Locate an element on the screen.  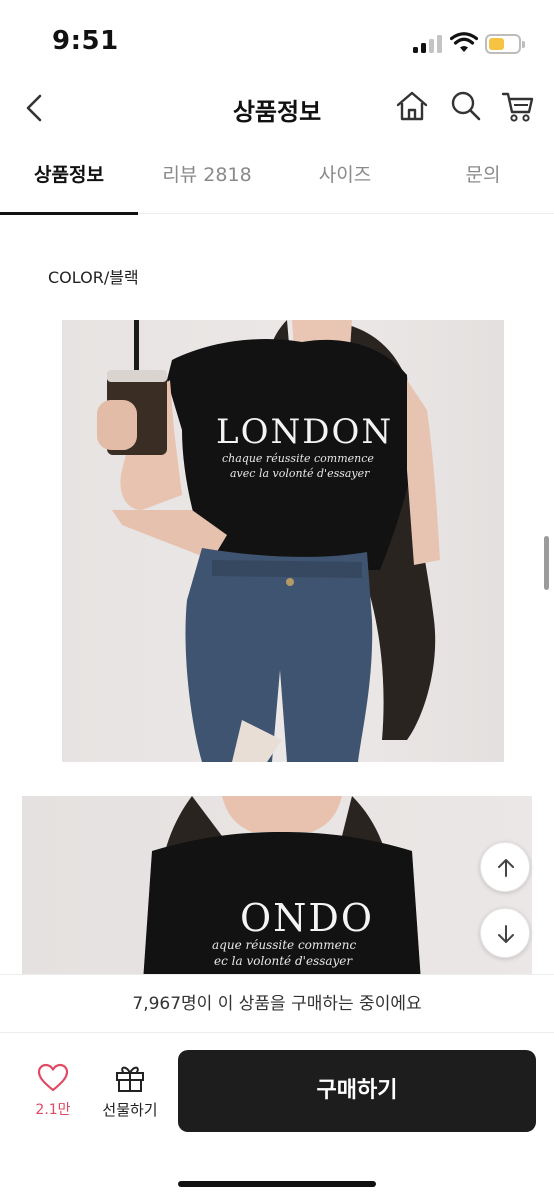
scroll-to-bottom-button is located at coordinates (505, 933).